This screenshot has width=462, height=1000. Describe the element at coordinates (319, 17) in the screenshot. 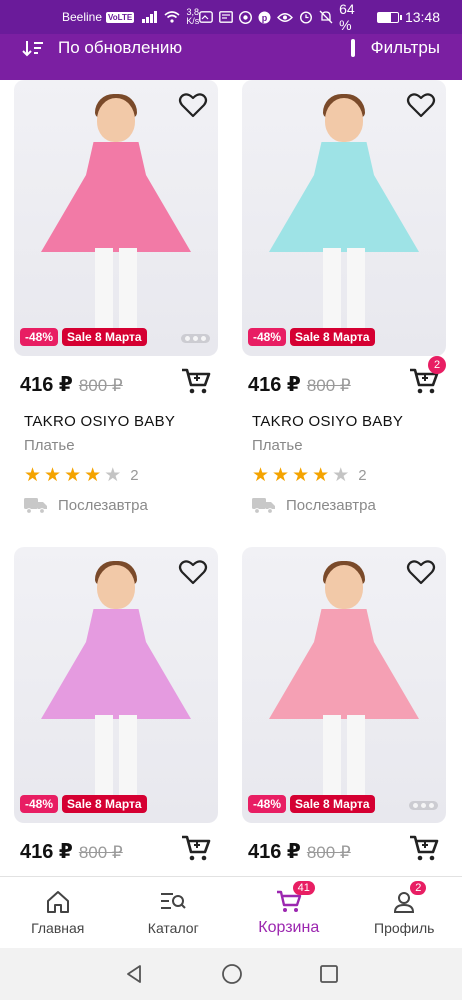

I see `status-right: p 64 % 13:48` at that location.